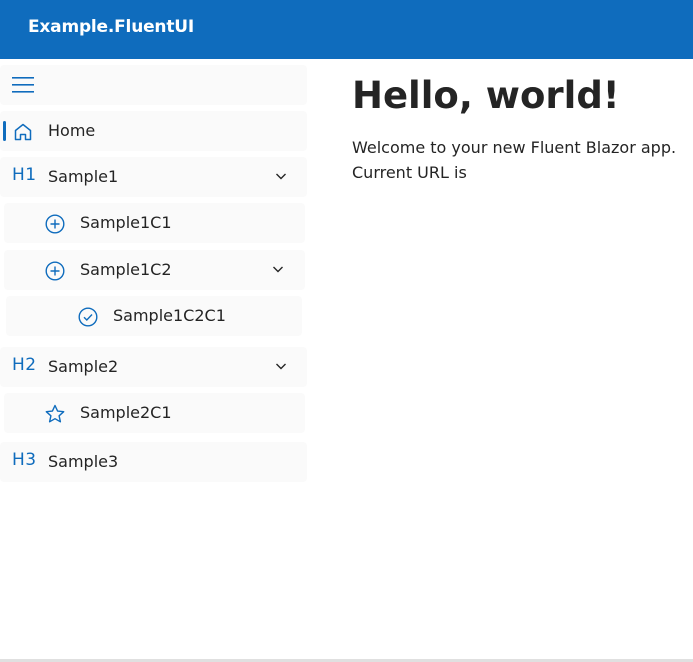 This screenshot has height=662, width=693. Describe the element at coordinates (88, 317) in the screenshot. I see `checkmark-circle-icon` at that location.